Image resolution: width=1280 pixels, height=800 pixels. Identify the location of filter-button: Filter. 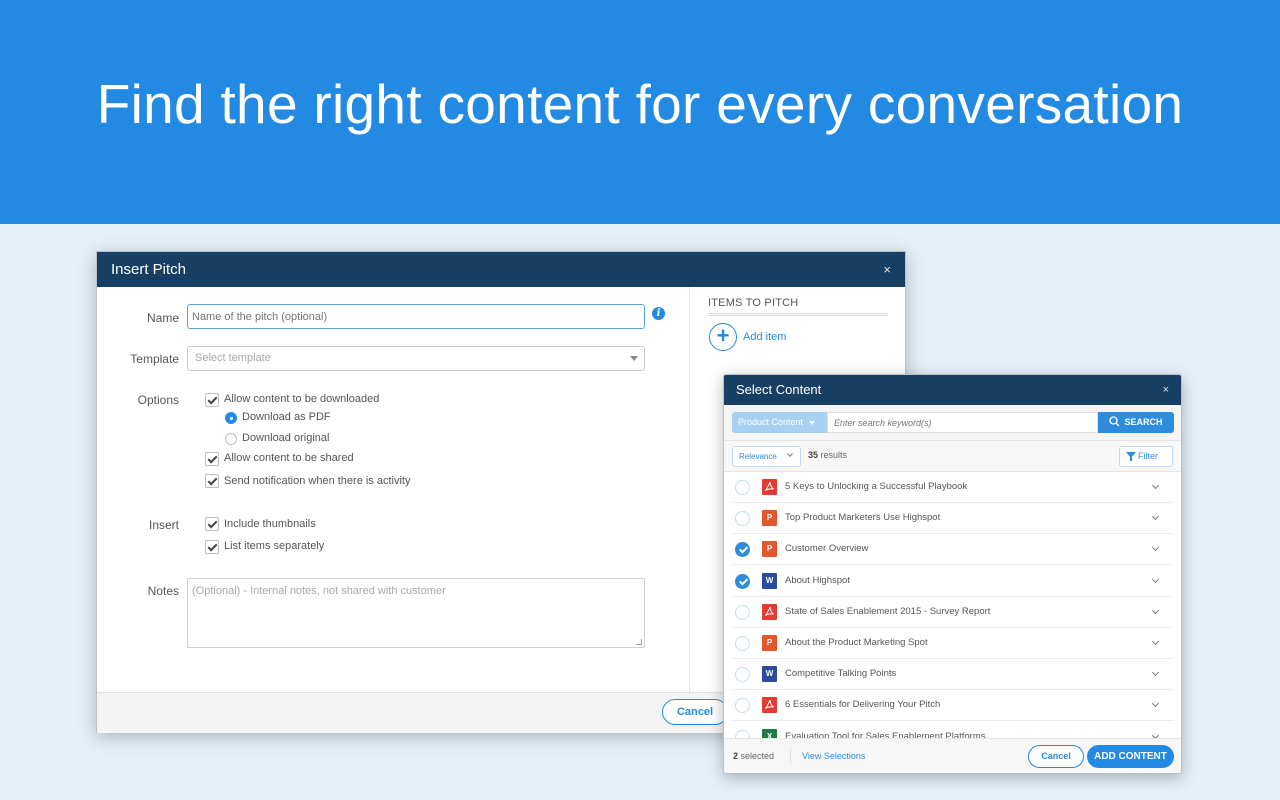
(1146, 456).